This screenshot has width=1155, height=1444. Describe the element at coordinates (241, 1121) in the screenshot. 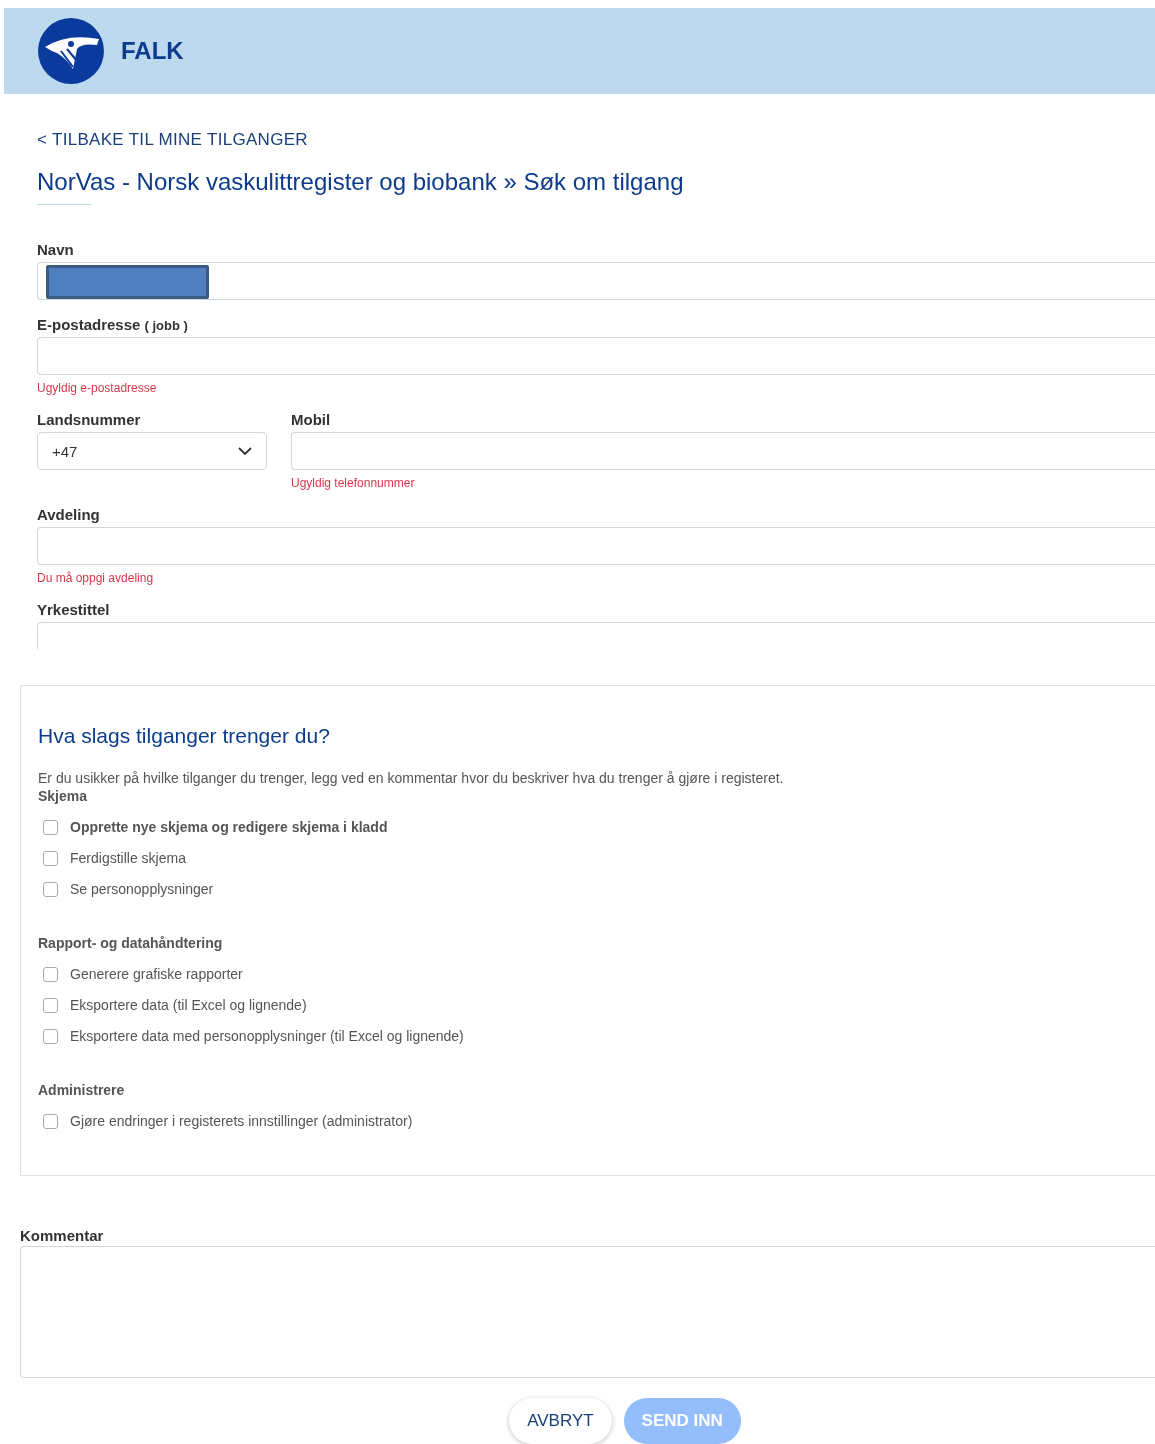

I see `checkbox-label: Gjøre endringer i registerets innstillinger (administrator)` at that location.